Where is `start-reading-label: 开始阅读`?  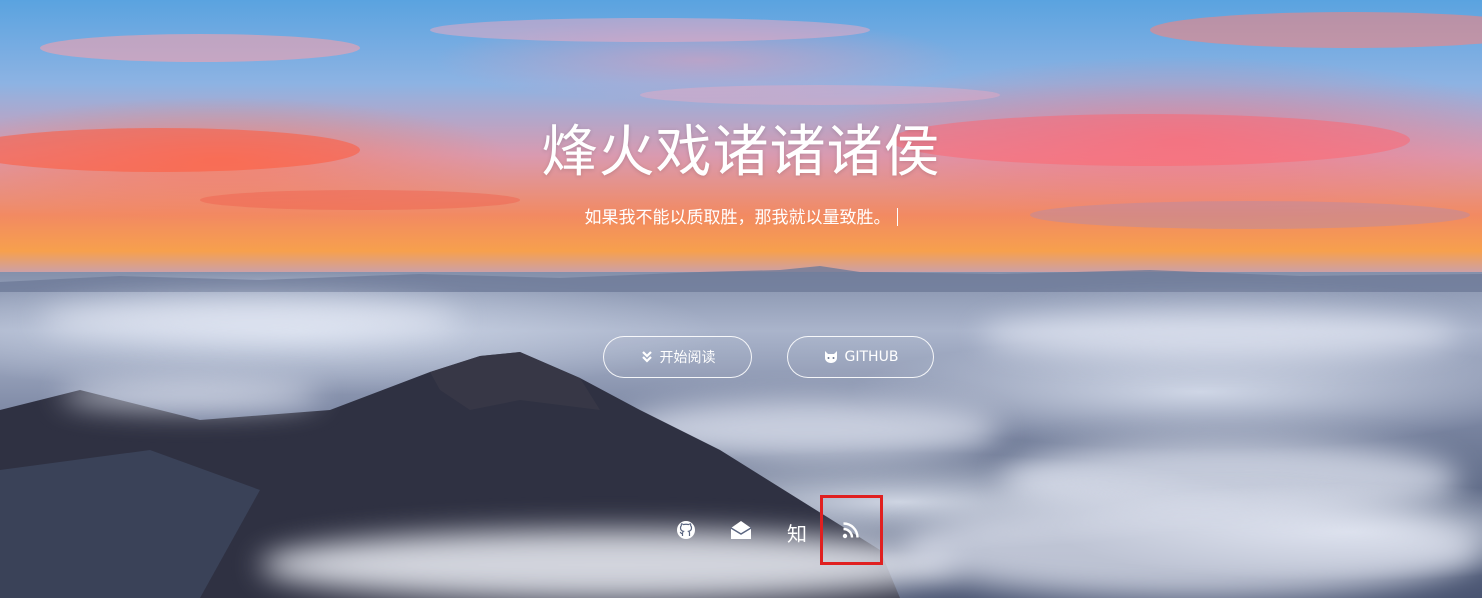 start-reading-label: 开始阅读 is located at coordinates (687, 358).